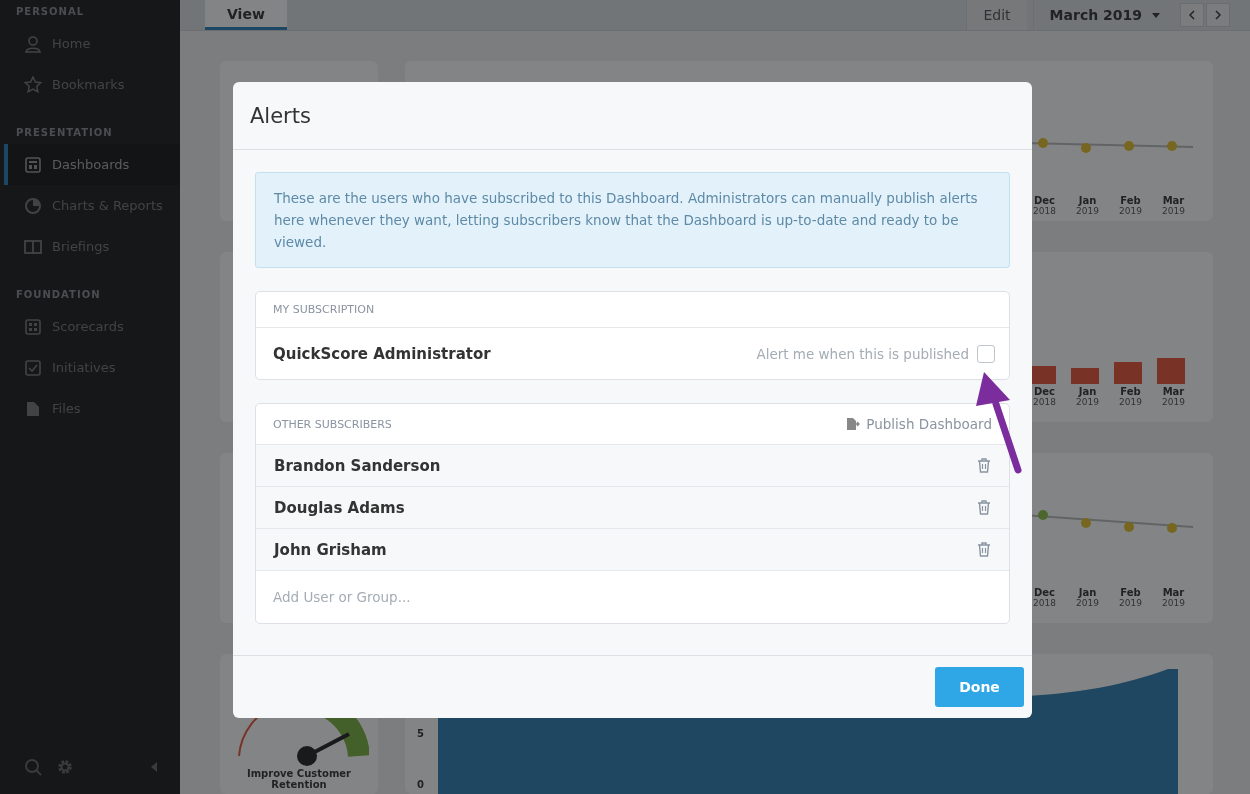 The width and height of the screenshot is (1250, 794). I want to click on axis-tick: 5, so click(420, 733).